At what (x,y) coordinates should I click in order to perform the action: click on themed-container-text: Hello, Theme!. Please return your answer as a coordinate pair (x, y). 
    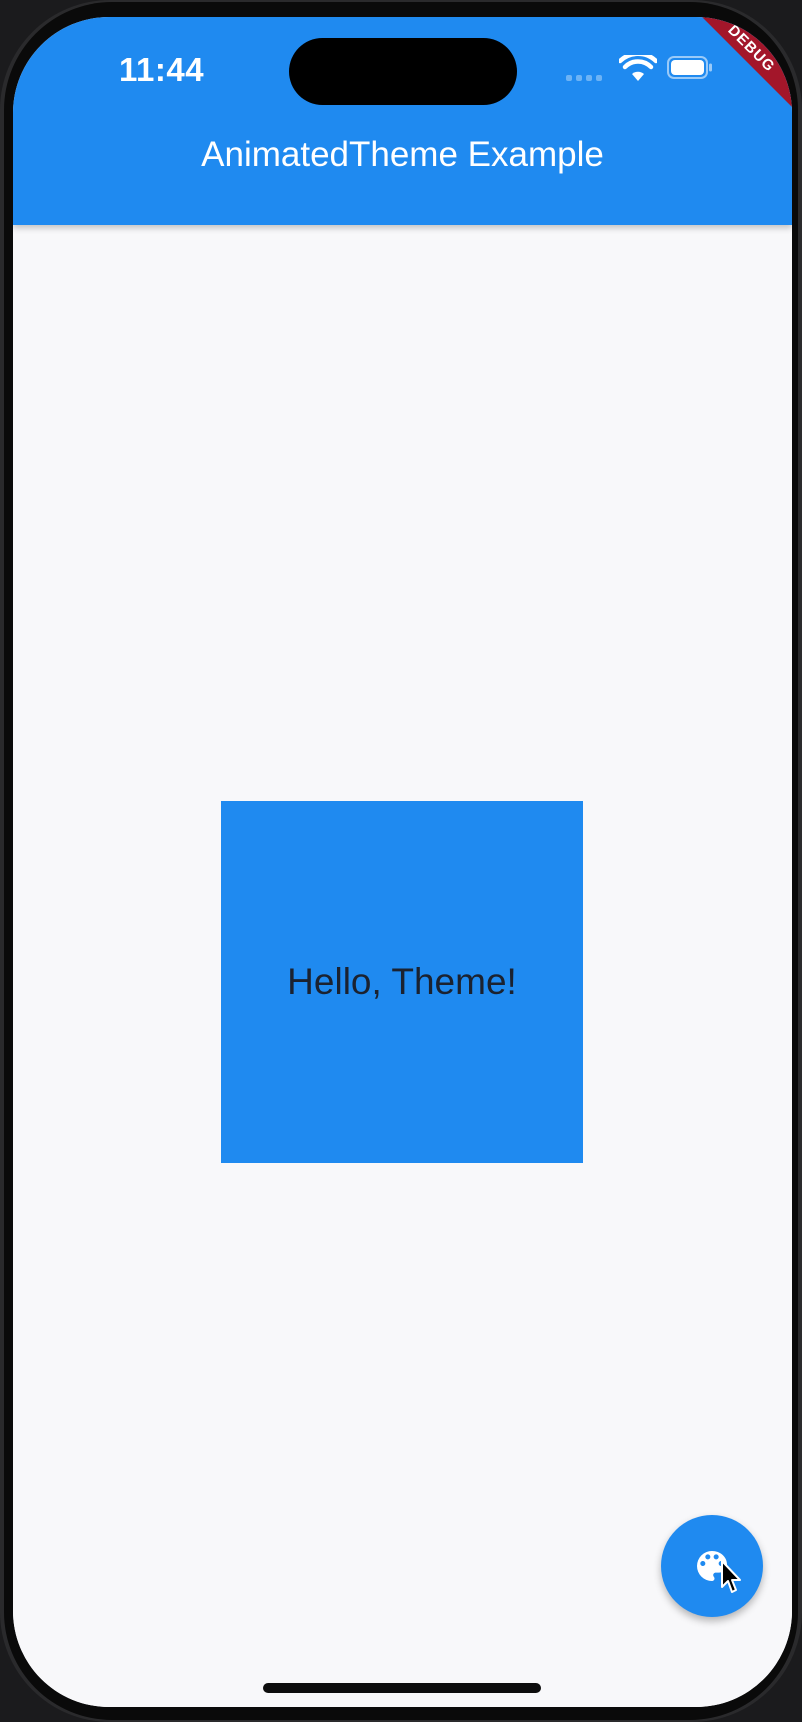
    Looking at the image, I should click on (402, 981).